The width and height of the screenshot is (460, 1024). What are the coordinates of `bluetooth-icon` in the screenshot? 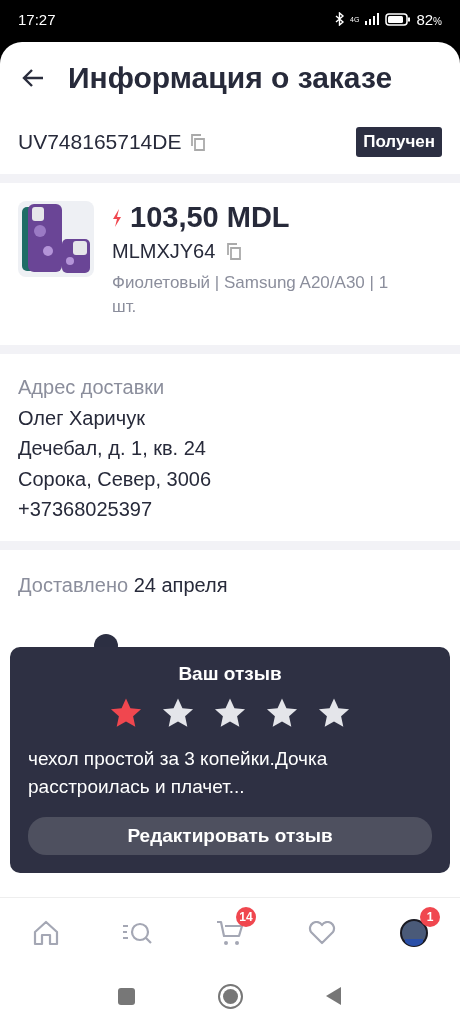 It's located at (340, 19).